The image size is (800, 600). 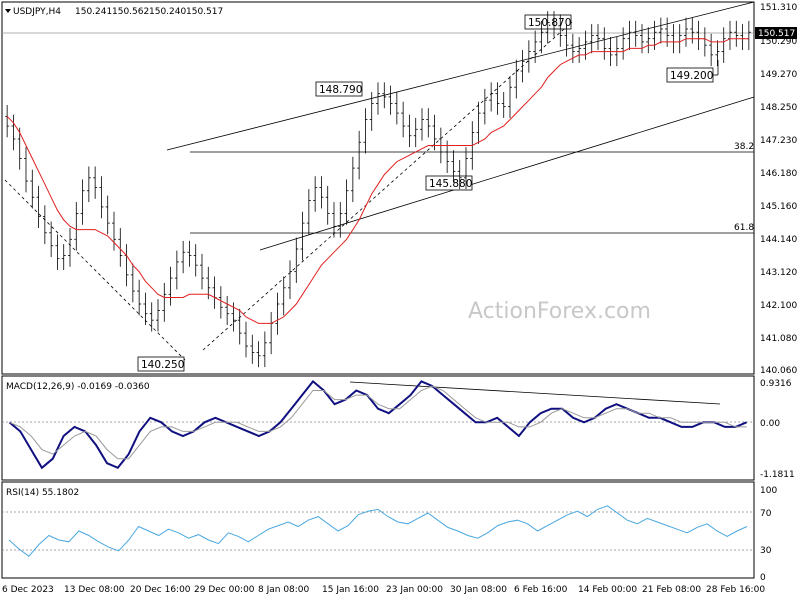 What do you see at coordinates (541, 590) in the screenshot?
I see `time-tick: 6 Feb 16:00` at bounding box center [541, 590].